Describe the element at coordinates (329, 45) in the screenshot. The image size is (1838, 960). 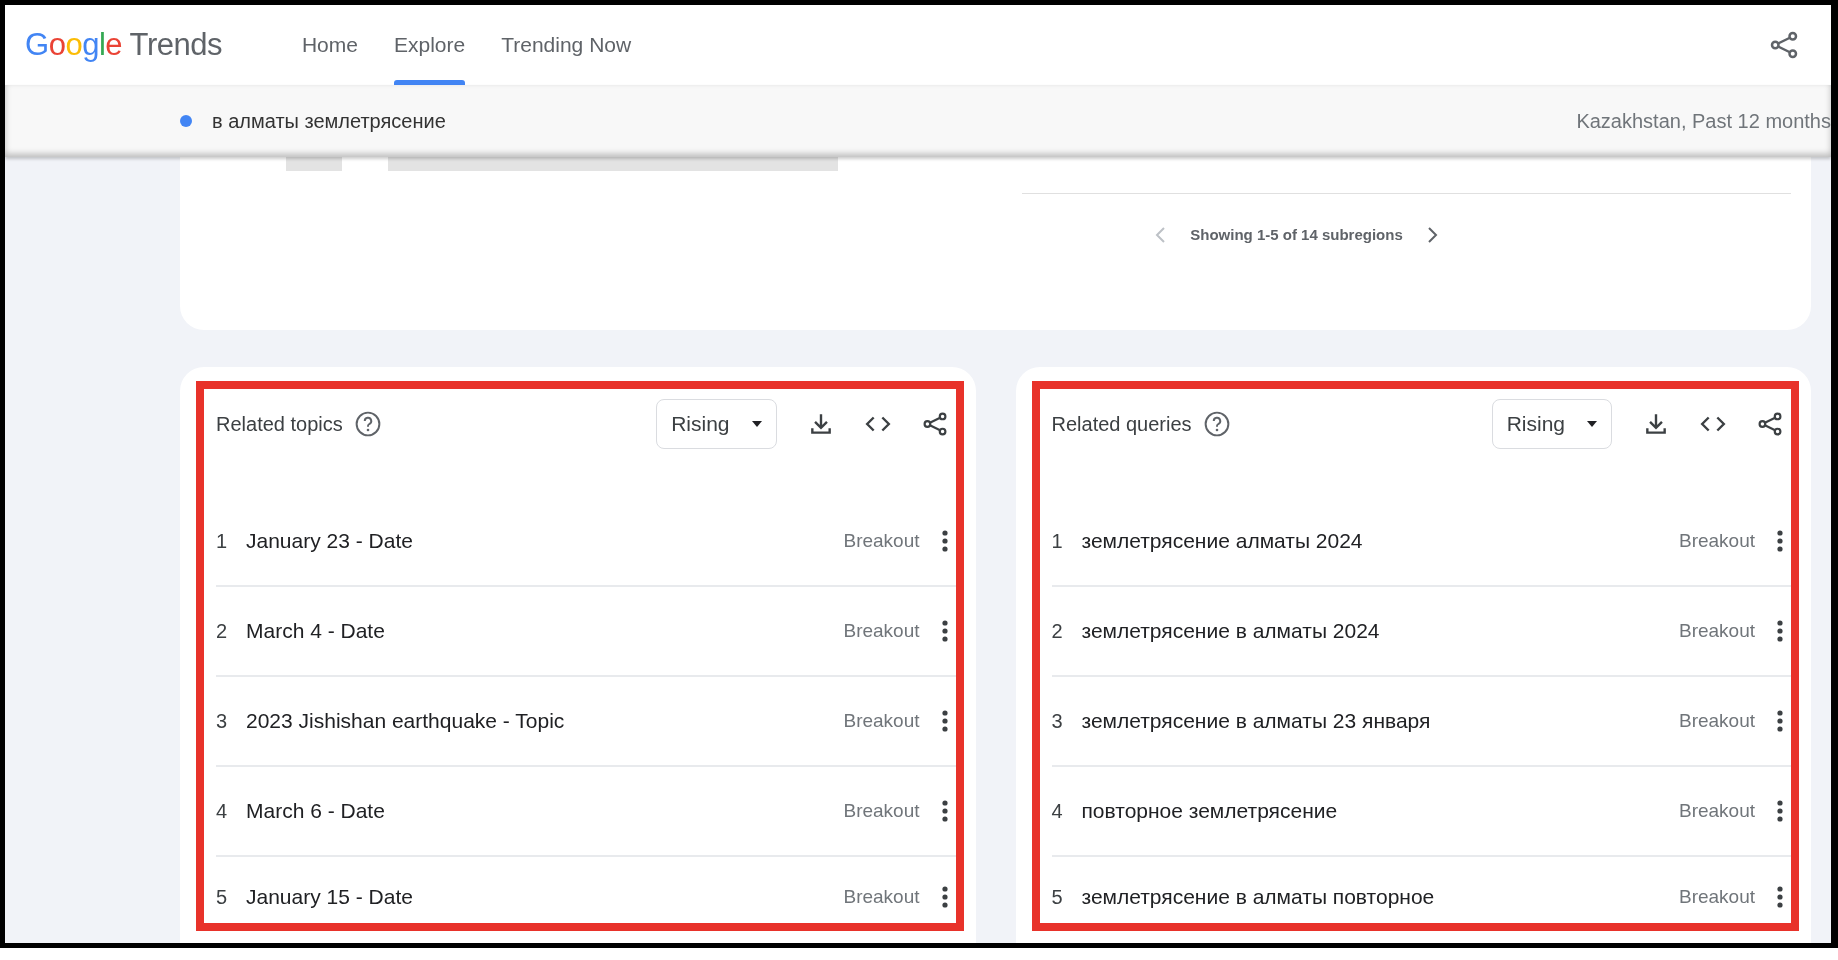
I see `nav-tab: Home` at that location.